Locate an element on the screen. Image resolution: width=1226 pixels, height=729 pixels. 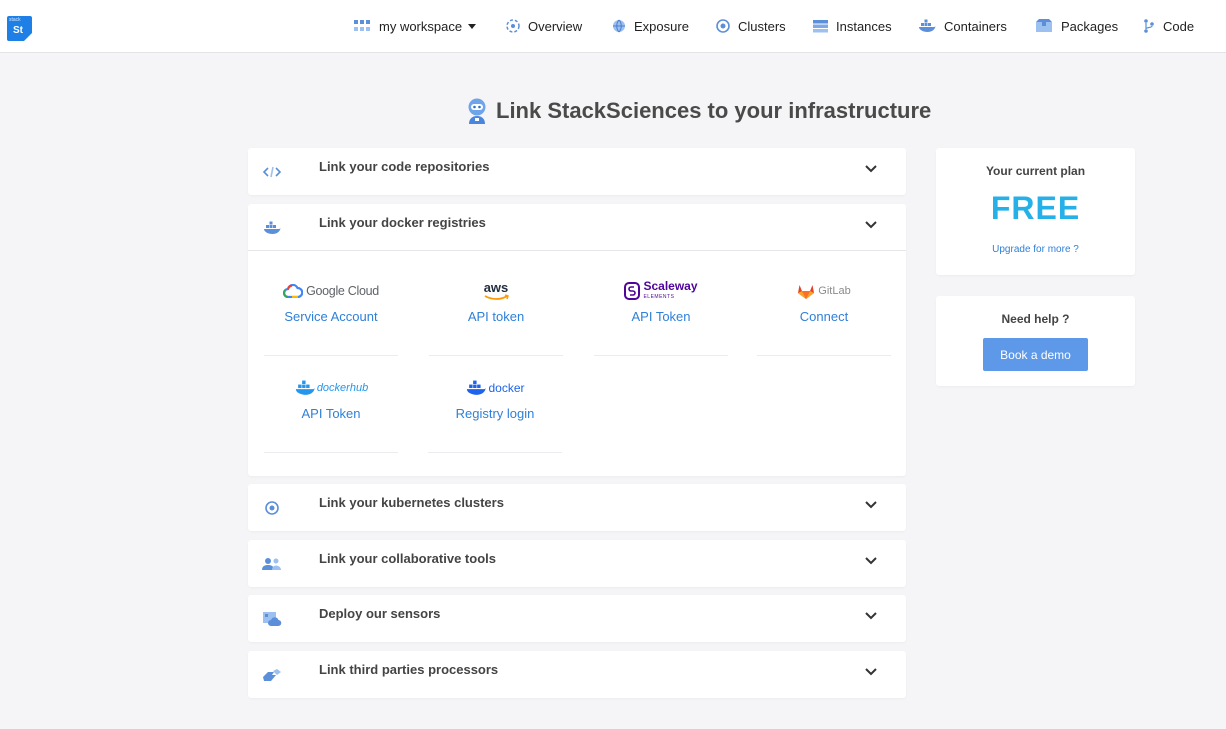
accordion-collaborative-tools: Link your collaborative tools is located at coordinates (577, 563).